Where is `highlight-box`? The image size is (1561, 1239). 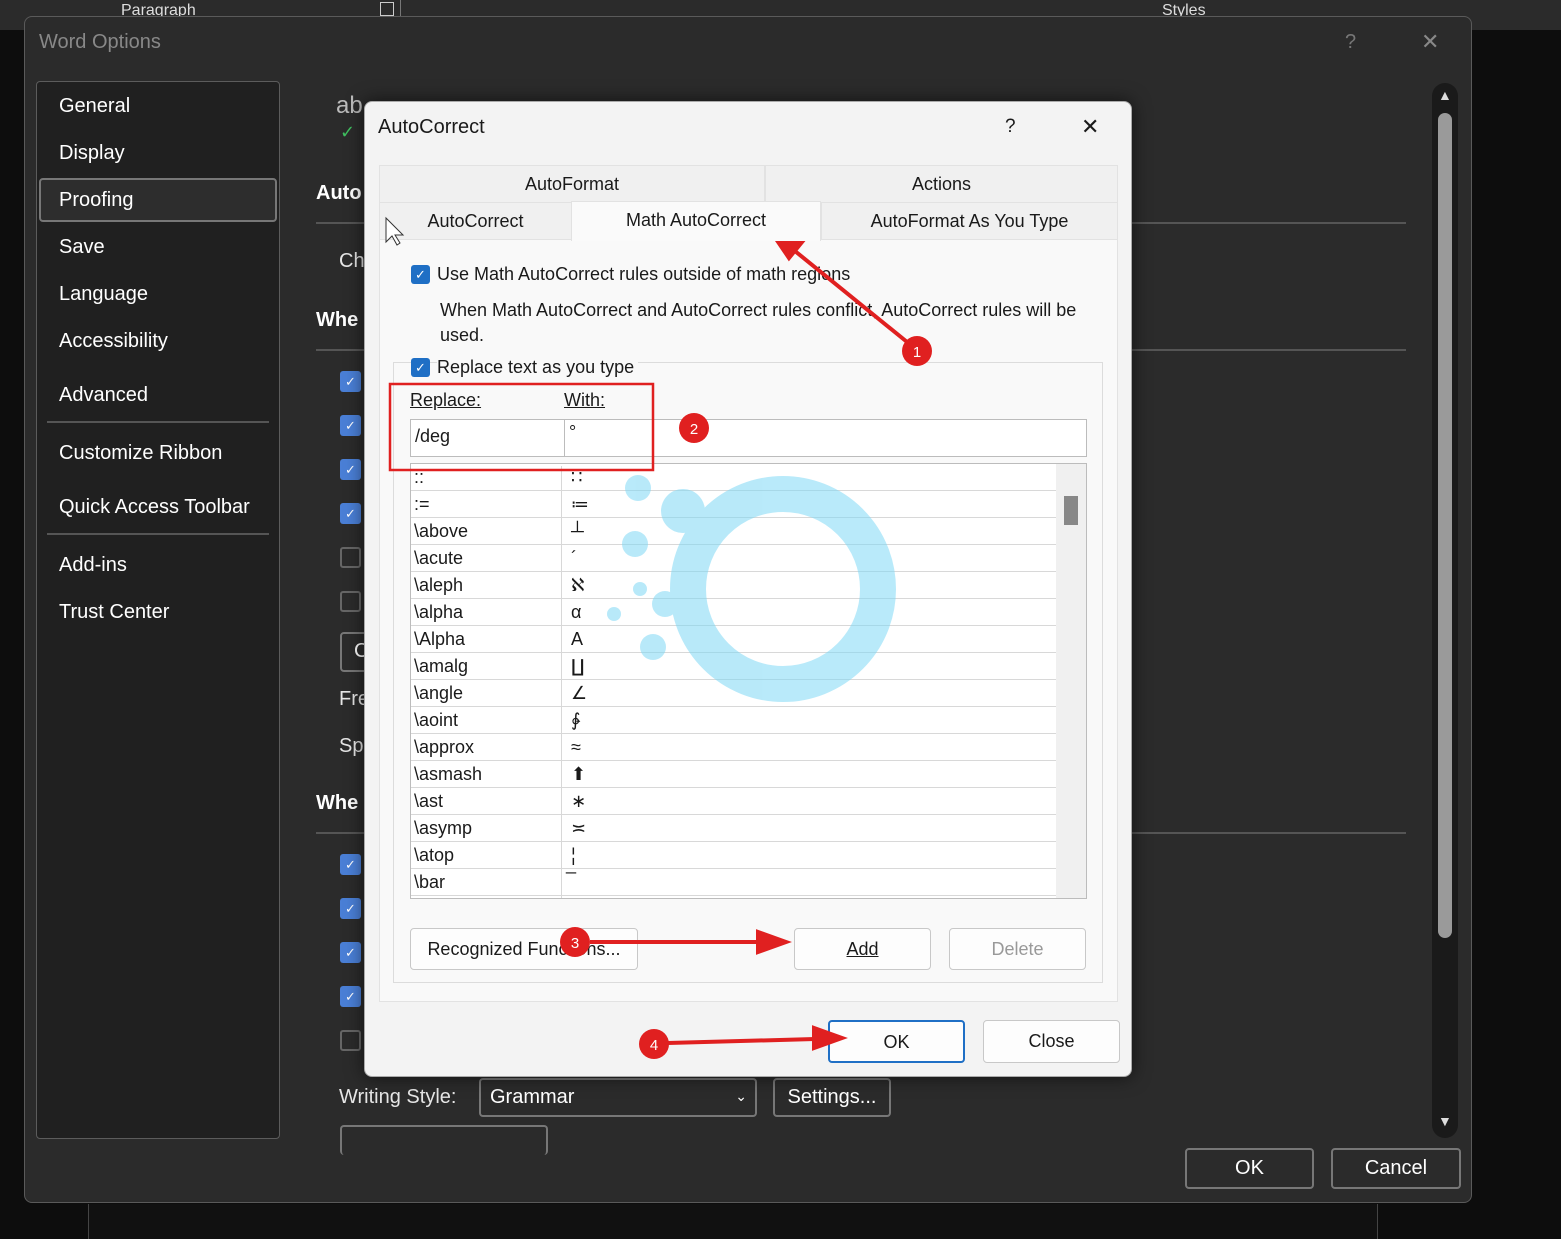 highlight-box is located at coordinates (521, 427).